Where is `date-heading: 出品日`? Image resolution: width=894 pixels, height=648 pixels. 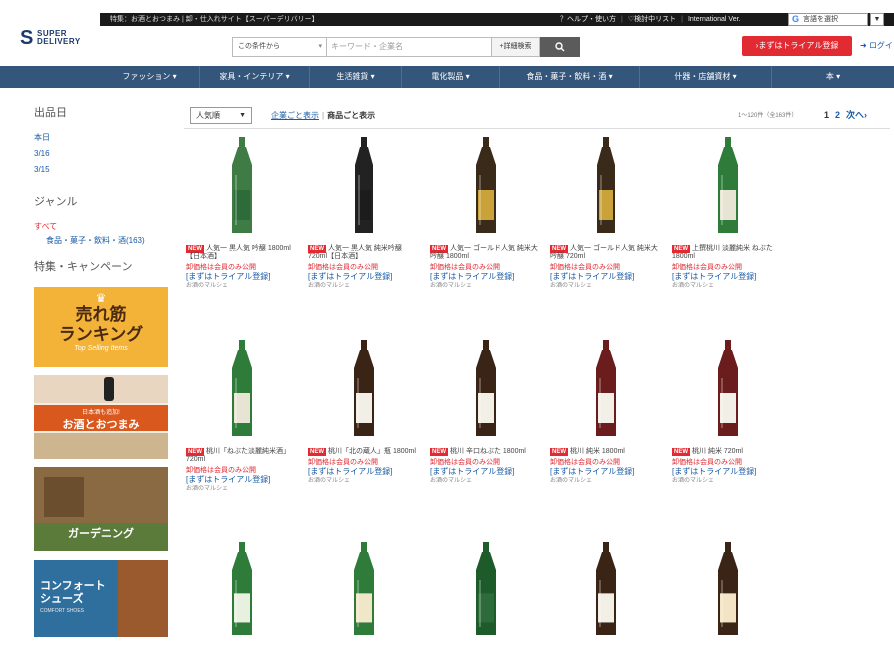
date-heading: 出品日 is located at coordinates (50, 113).